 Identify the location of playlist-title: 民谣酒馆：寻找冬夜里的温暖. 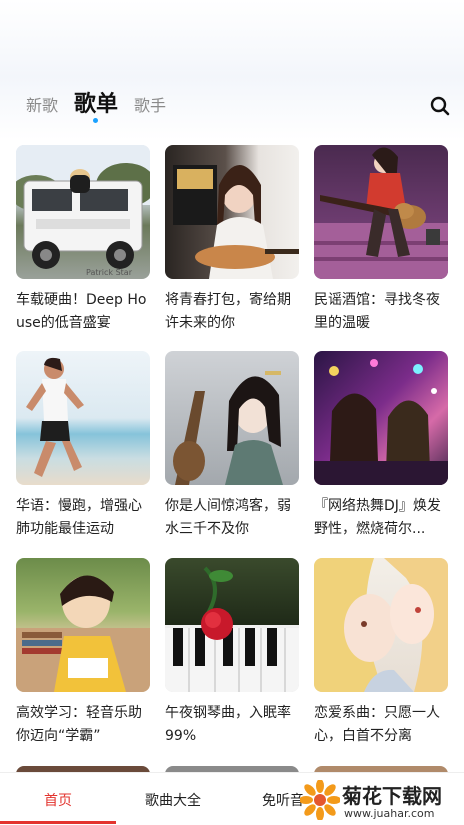
(377, 311).